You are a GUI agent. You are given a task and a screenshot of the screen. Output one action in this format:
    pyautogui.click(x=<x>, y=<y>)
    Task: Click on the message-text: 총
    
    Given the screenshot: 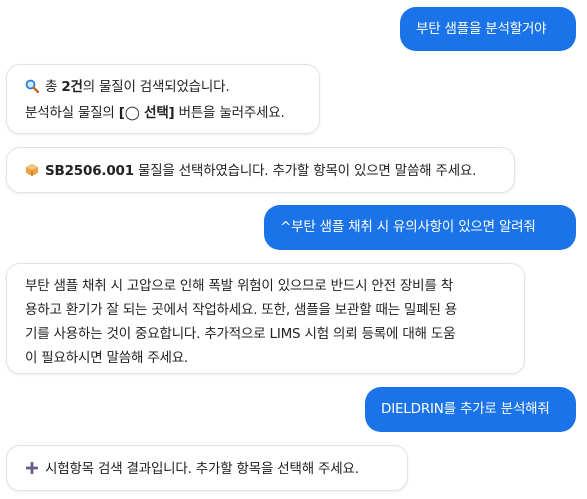 What is the action you would take?
    pyautogui.click(x=53, y=87)
    